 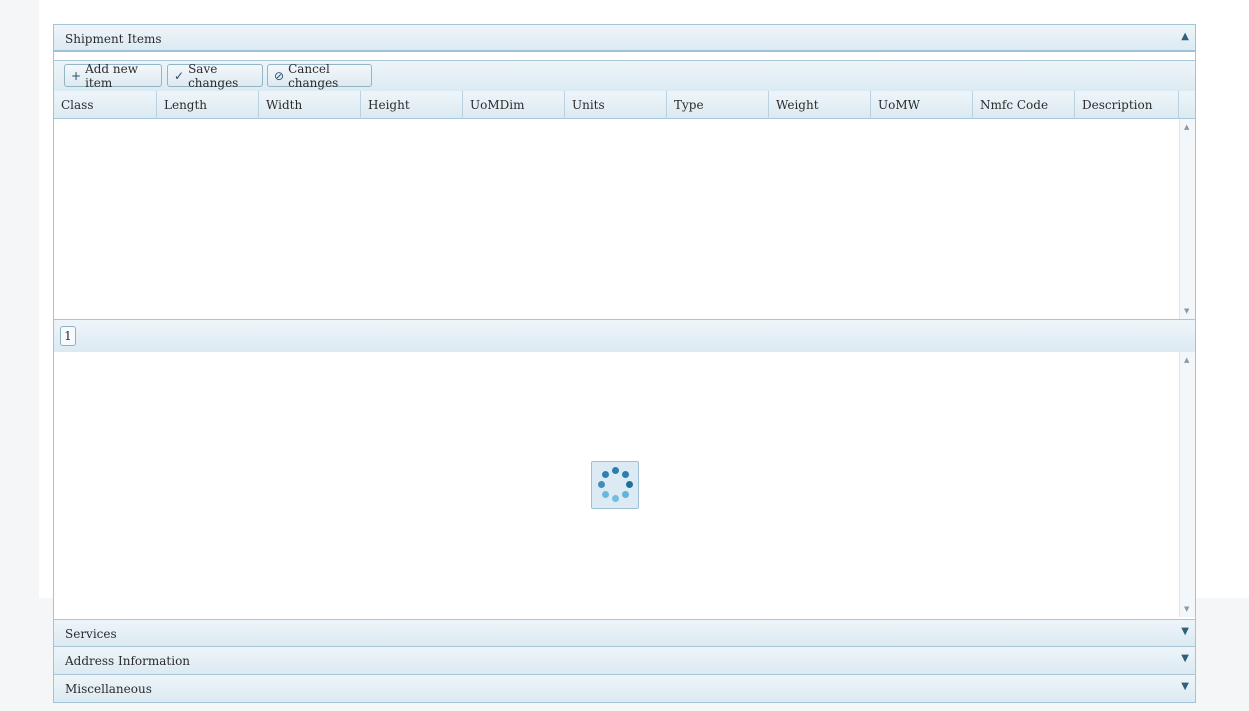 I want to click on column-header-class: Class, so click(x=105, y=105).